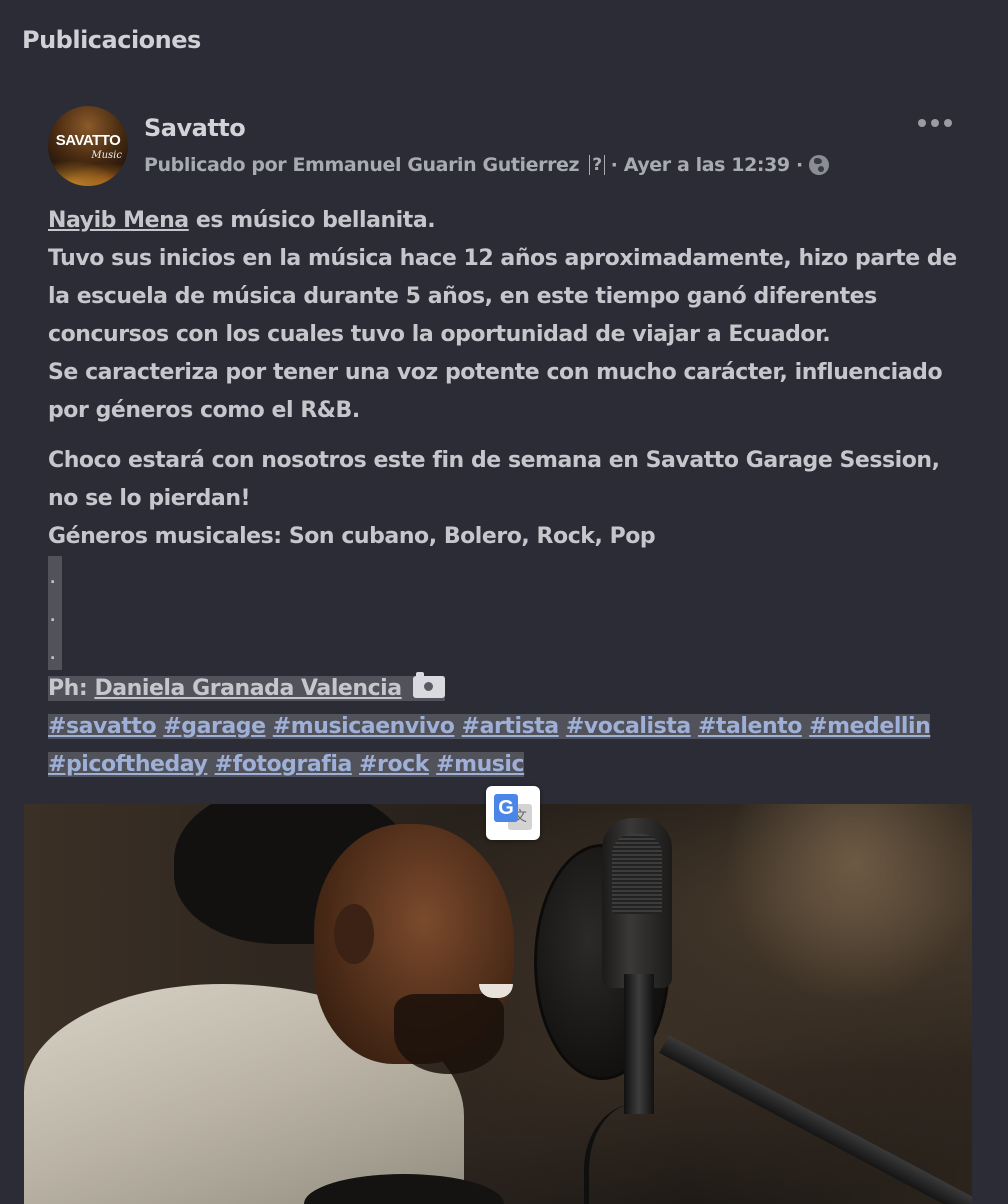 This screenshot has width=1008, height=1204. What do you see at coordinates (503, 689) in the screenshot?
I see `photo-credit: Ph: Daniela Granada Valencia` at bounding box center [503, 689].